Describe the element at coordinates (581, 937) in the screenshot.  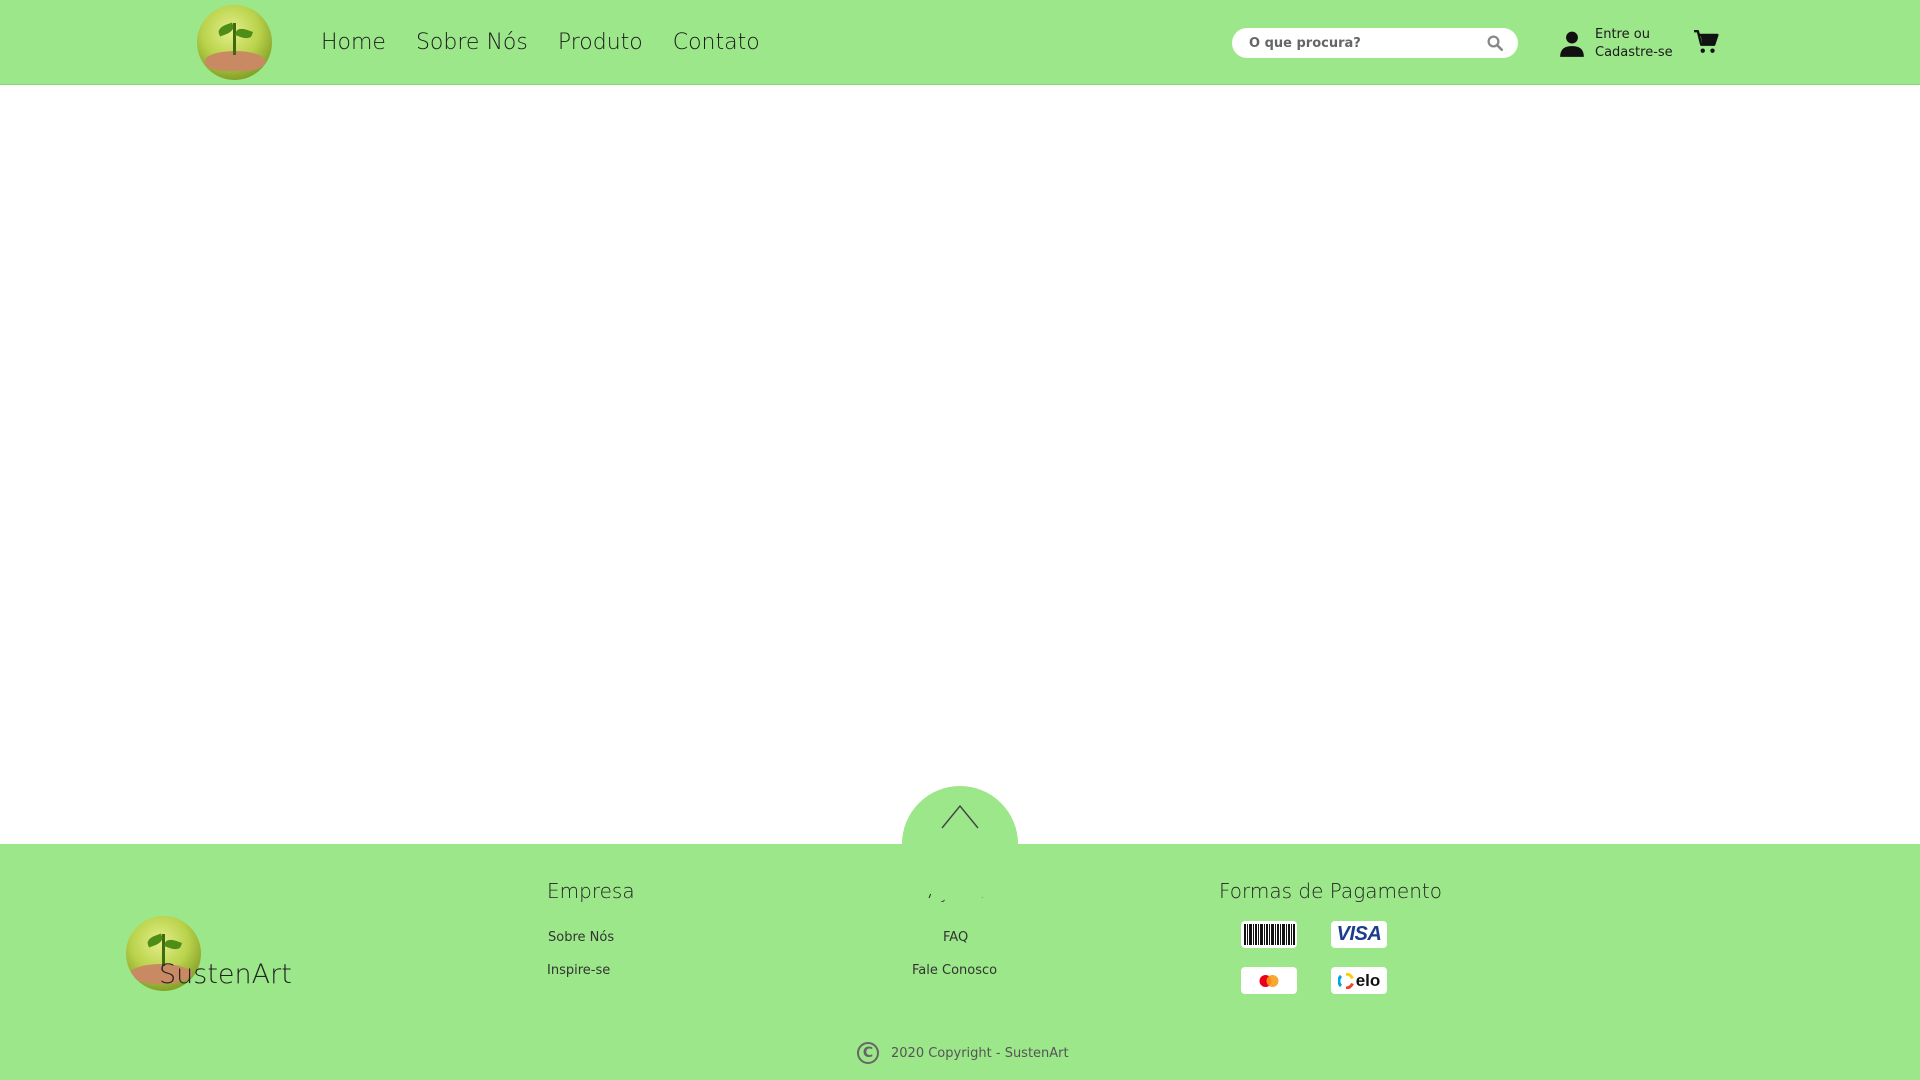
I see `footer-link-sobre-nos: Sobre Nós` at that location.